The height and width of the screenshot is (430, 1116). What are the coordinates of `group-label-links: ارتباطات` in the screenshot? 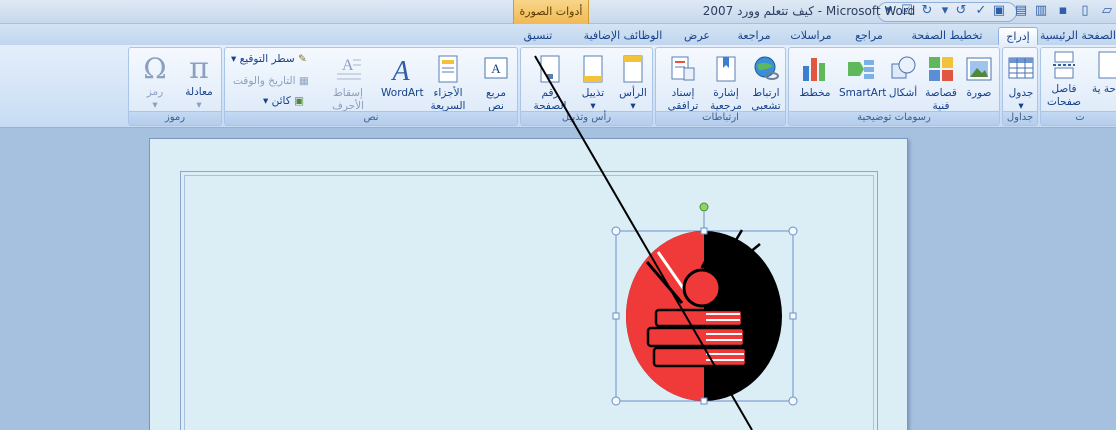 It's located at (720, 118).